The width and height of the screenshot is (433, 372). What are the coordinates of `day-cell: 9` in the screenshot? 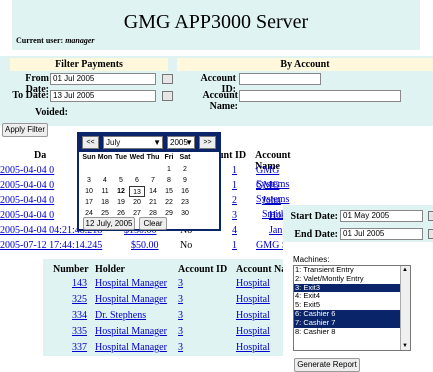 It's located at (185, 180).